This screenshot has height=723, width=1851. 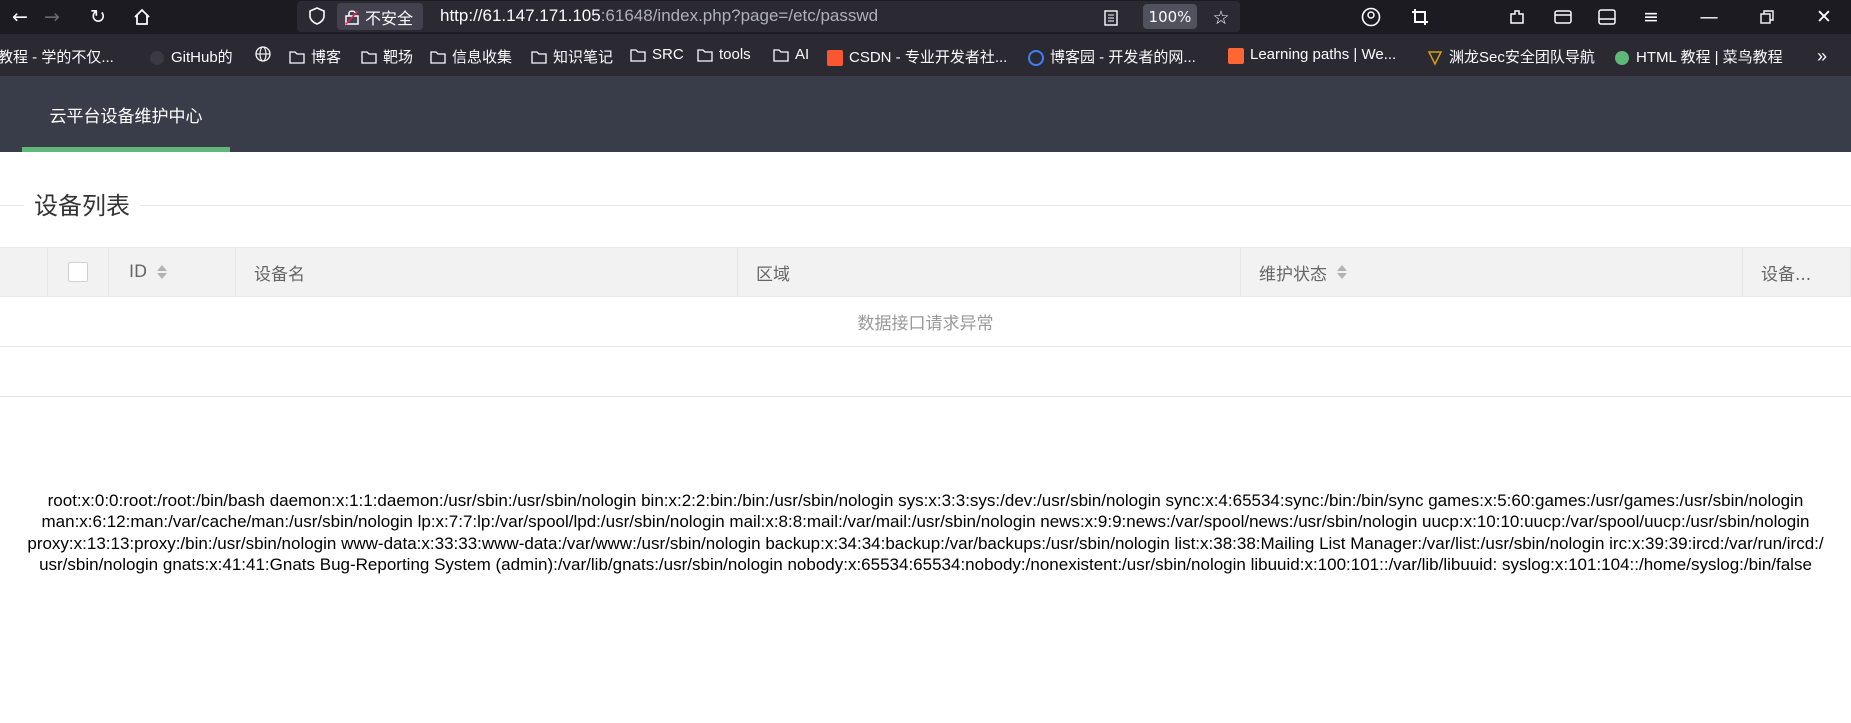 I want to click on runoob-icon, so click(x=1622, y=57).